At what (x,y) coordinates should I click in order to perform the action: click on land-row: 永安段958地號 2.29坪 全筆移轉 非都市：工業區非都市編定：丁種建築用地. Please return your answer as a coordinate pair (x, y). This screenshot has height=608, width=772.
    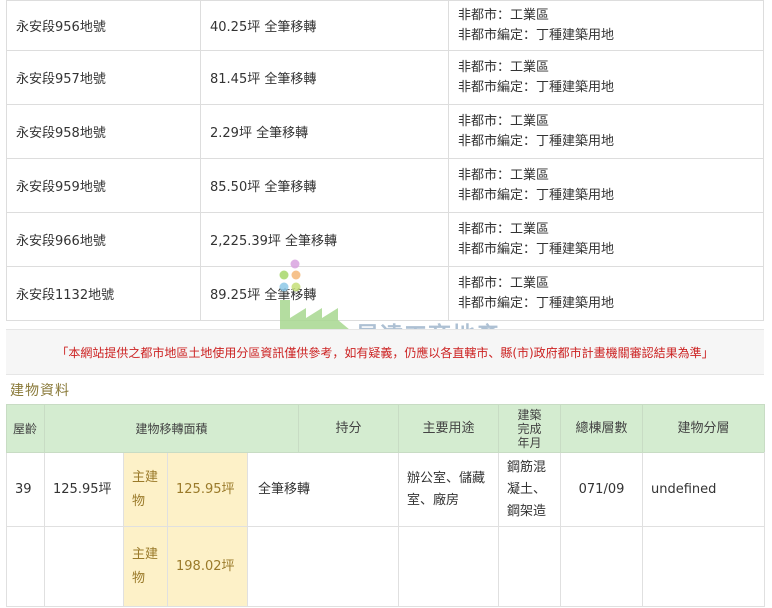
    Looking at the image, I should click on (385, 131).